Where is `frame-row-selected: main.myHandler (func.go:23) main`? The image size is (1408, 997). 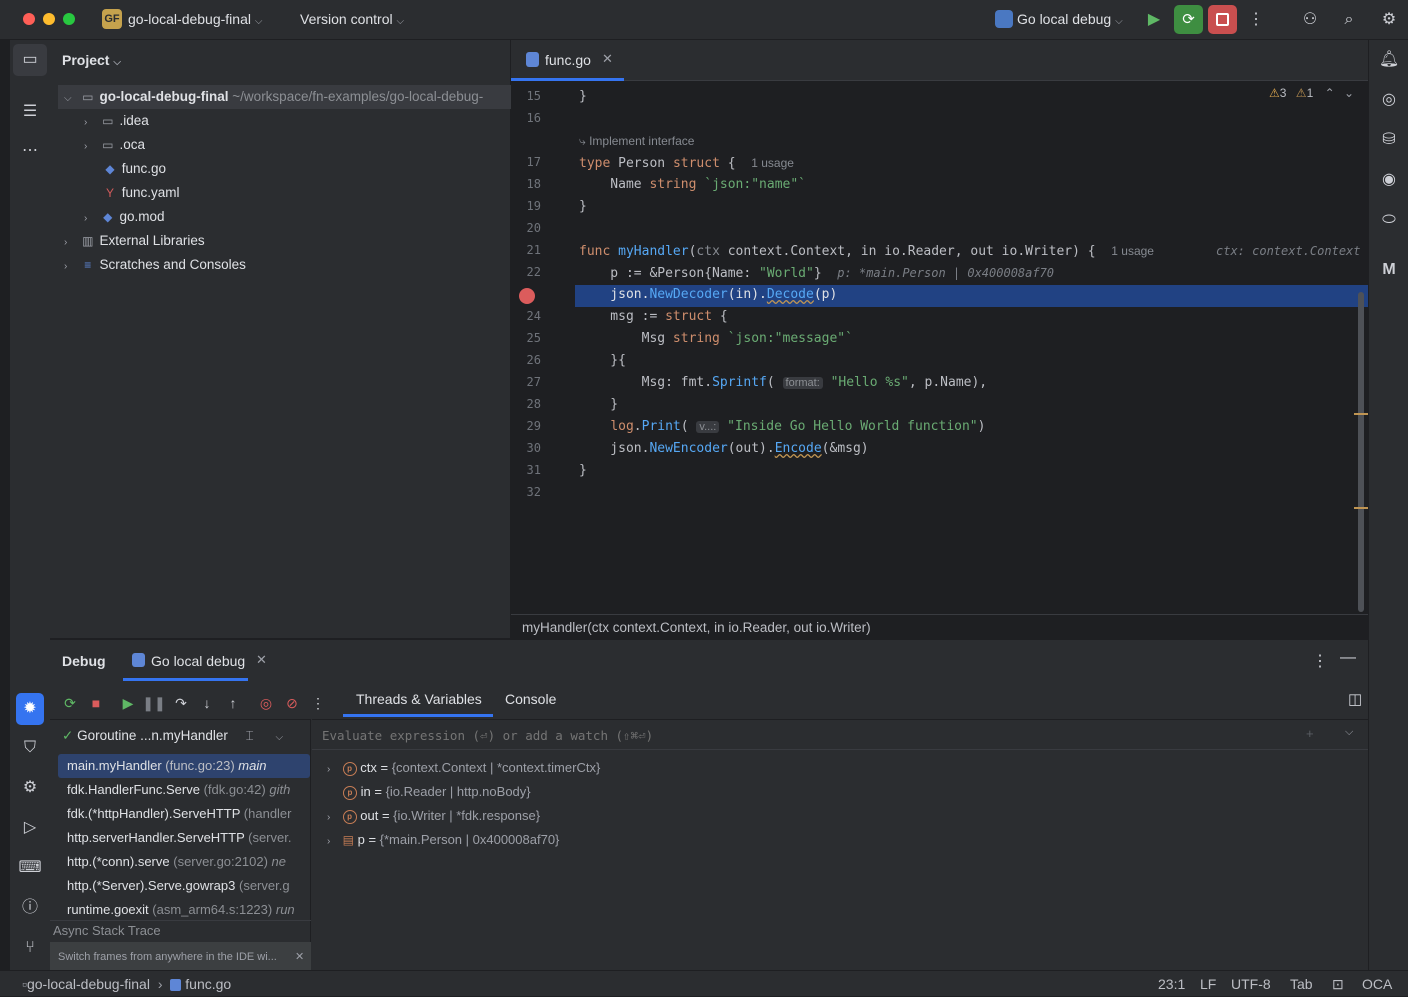
frame-row-selected: main.myHandler (func.go:23) main is located at coordinates (184, 766).